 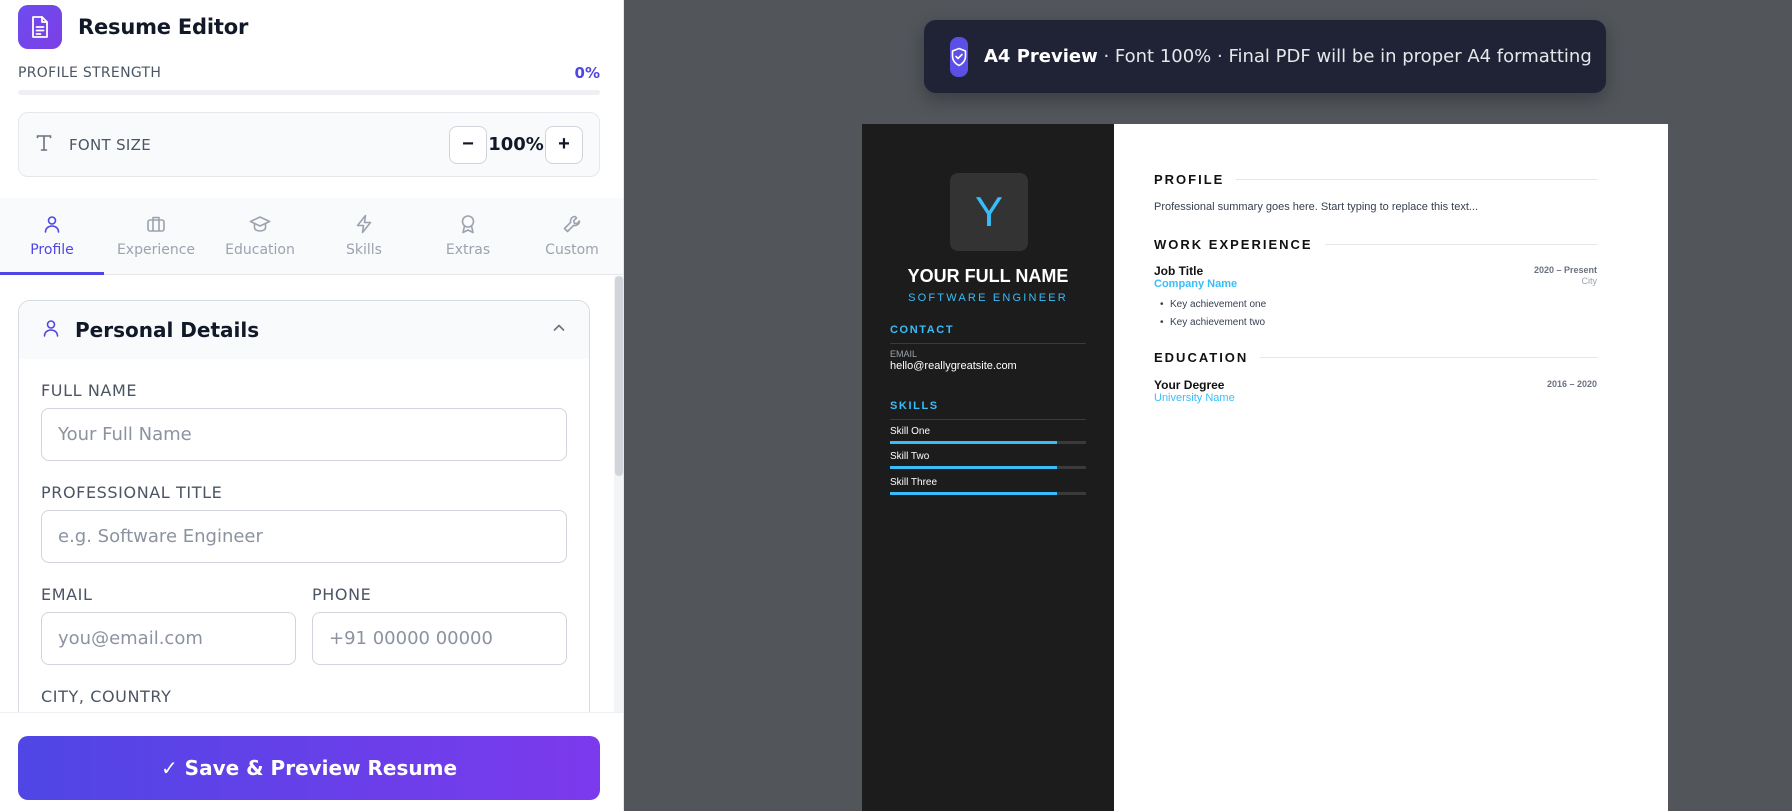 I want to click on editor-footer: ✓ Save & Preview Resume, so click(x=311, y=761).